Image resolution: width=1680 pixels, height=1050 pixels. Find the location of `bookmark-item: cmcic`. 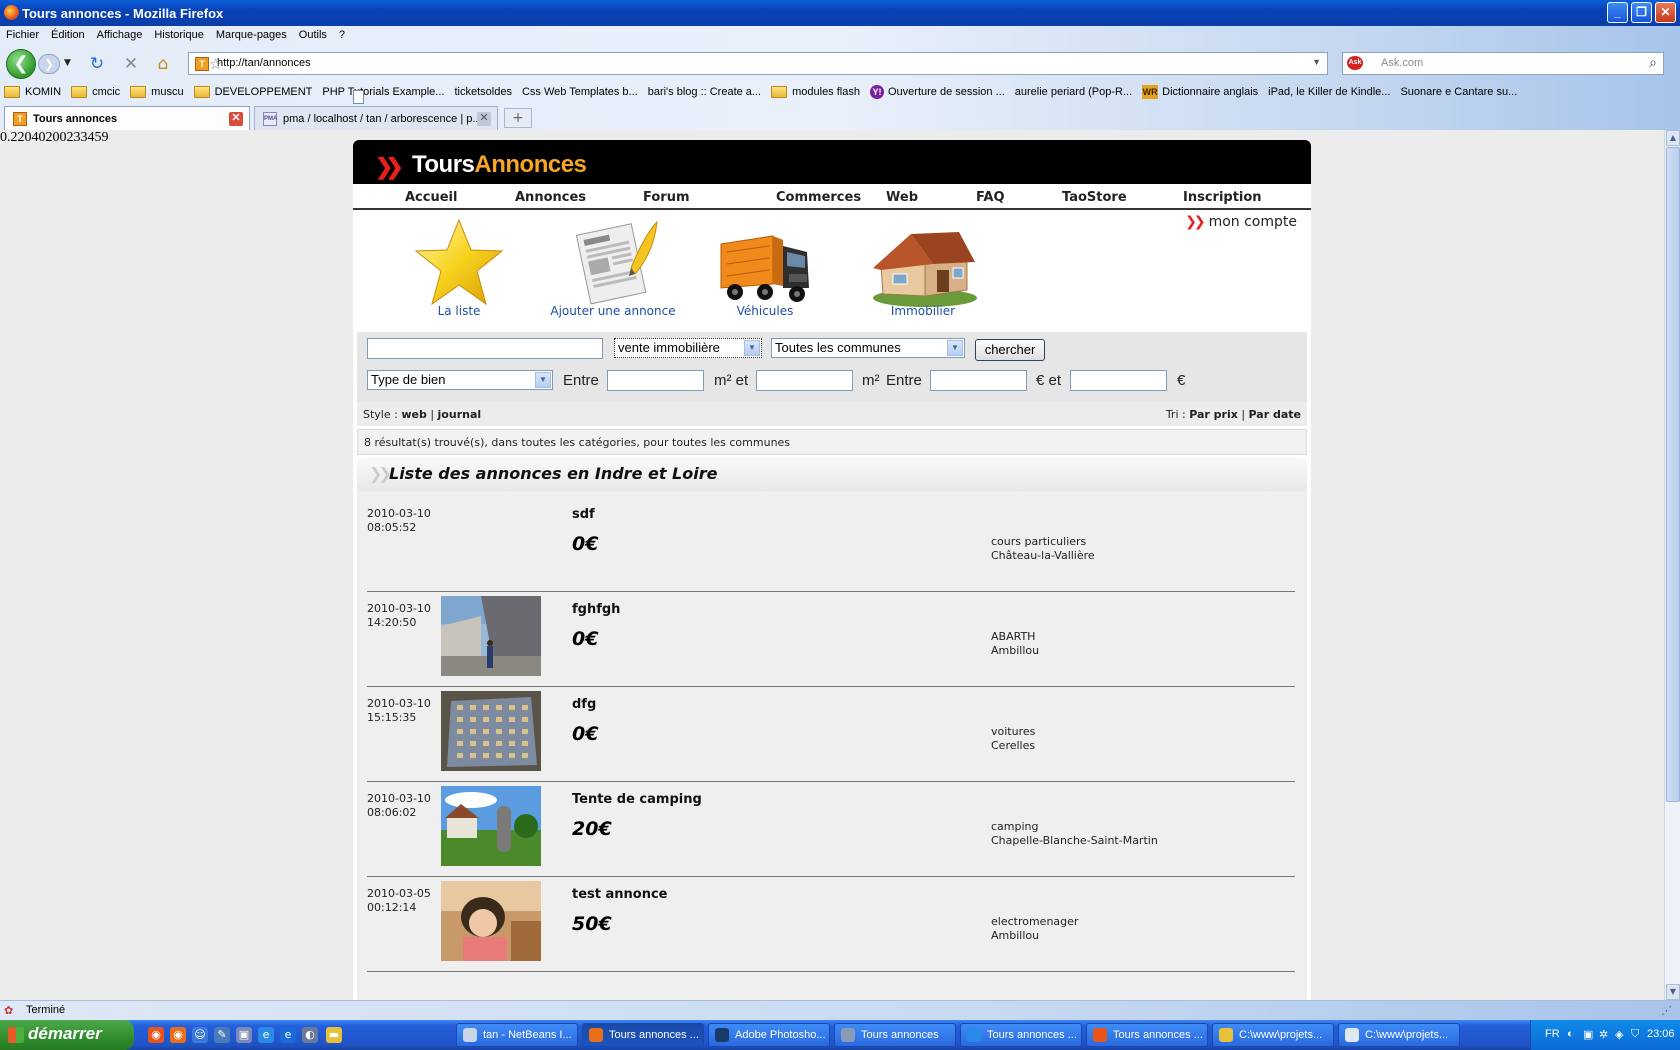

bookmark-item: cmcic is located at coordinates (95, 92).